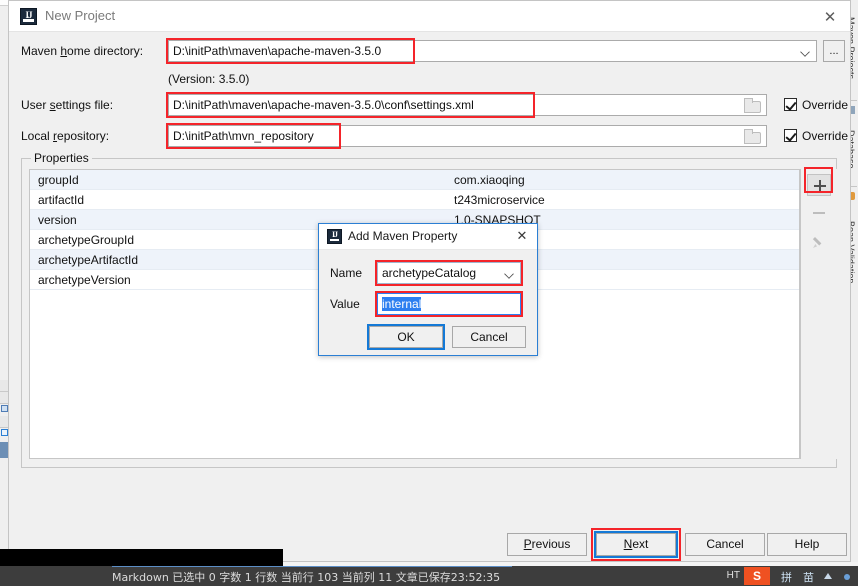 The width and height of the screenshot is (858, 586). What do you see at coordinates (105, 51) in the screenshot?
I see `label-part-2: ome directory:` at bounding box center [105, 51].